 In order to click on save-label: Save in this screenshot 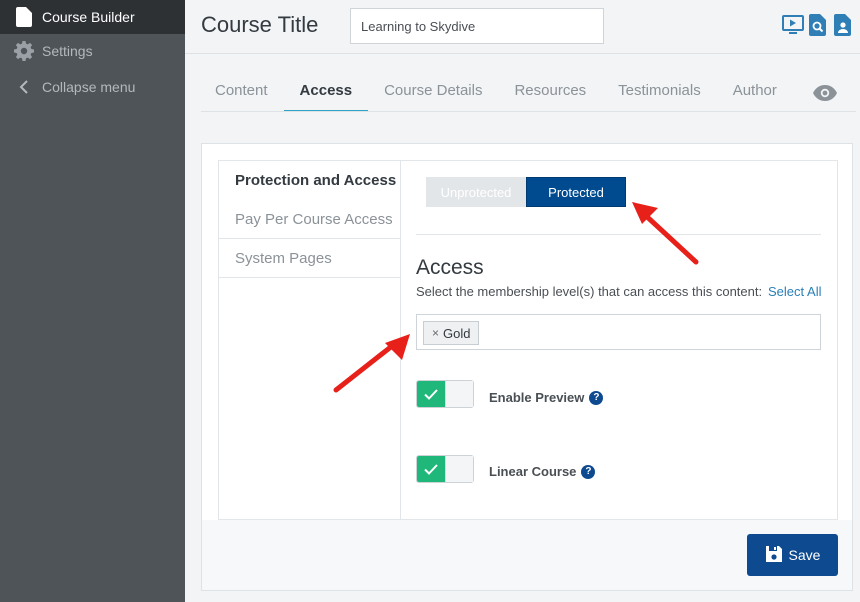, I will do `click(804, 555)`.